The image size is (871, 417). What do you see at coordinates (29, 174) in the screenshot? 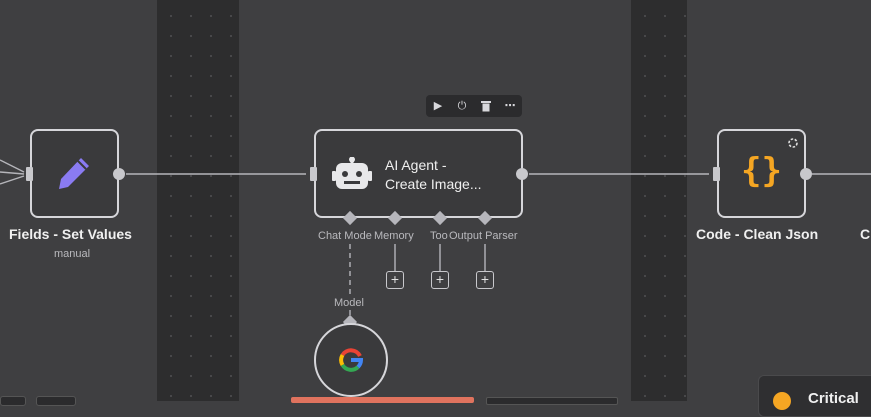
I see `set-values-input-handle` at bounding box center [29, 174].